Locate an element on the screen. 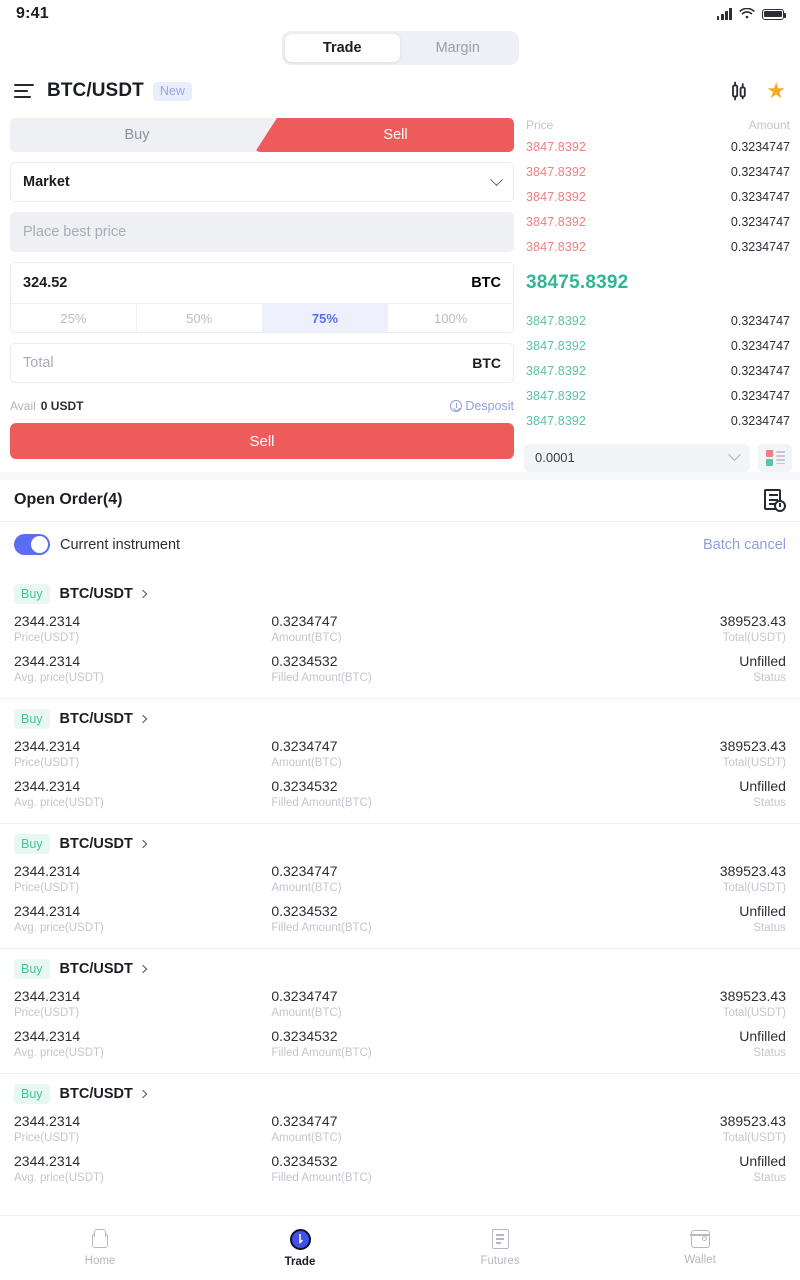 This screenshot has width=800, height=1280. open-orders-title: Open Order(4) is located at coordinates (68, 500).